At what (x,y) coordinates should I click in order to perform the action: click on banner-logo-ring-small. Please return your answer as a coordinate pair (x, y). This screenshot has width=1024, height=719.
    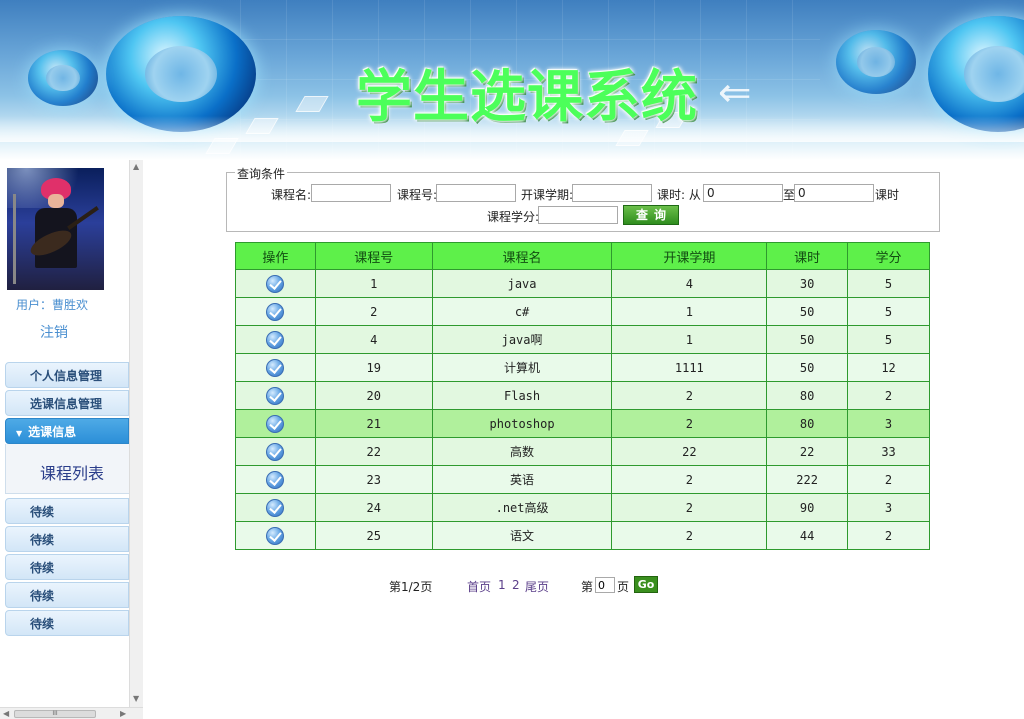
    Looking at the image, I should click on (876, 62).